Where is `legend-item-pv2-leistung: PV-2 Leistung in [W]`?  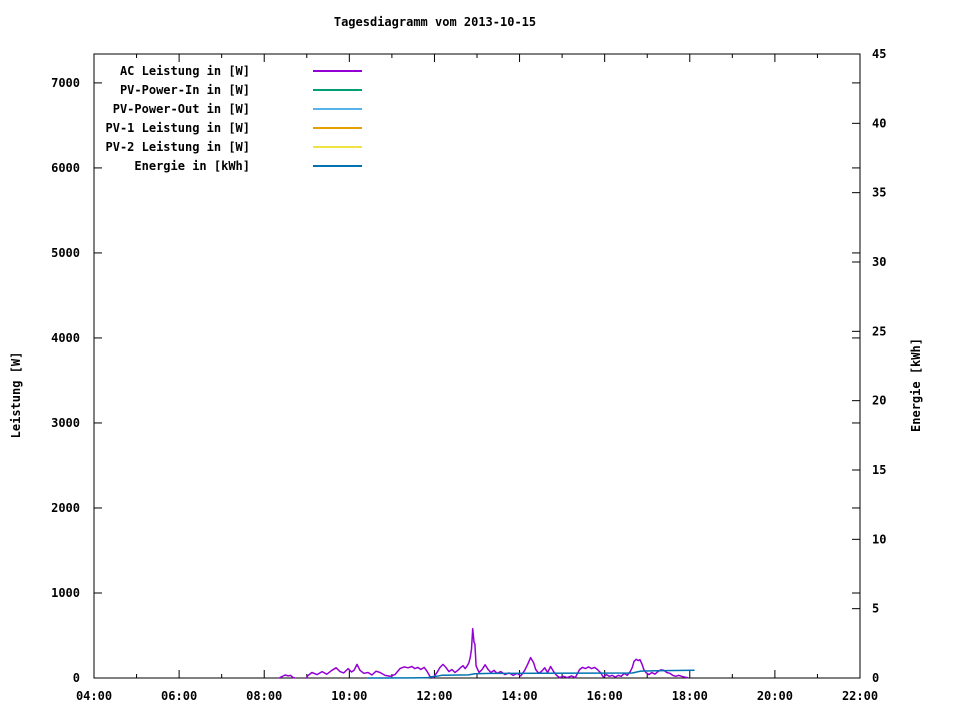
legend-item-pv2-leistung: PV-2 Leistung in [W] is located at coordinates (211, 146).